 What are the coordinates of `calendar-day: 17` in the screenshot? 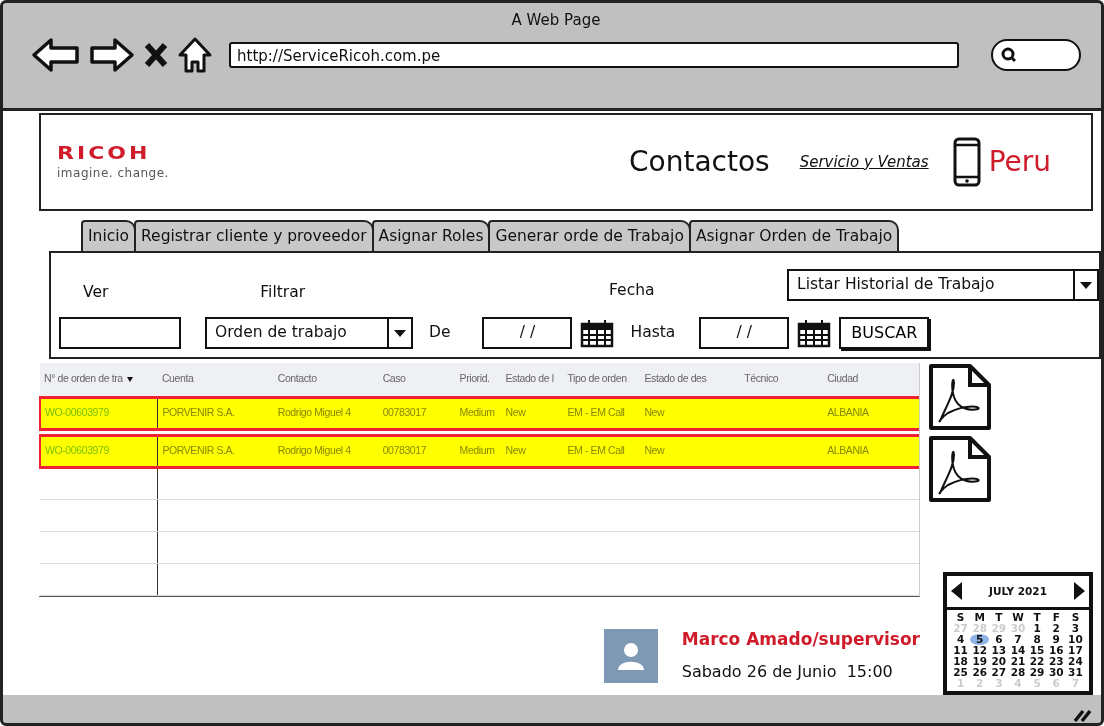 It's located at (1075, 650).